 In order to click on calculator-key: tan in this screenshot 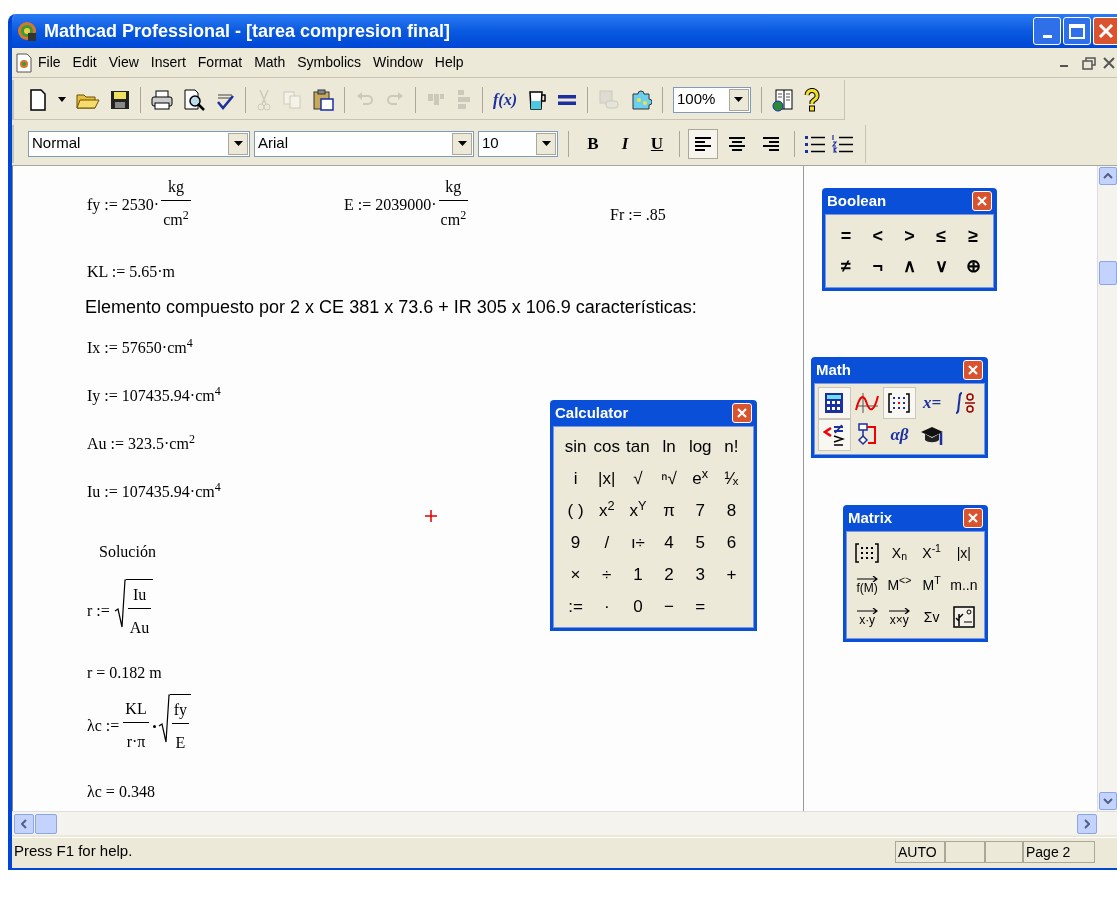, I will do `click(638, 447)`.